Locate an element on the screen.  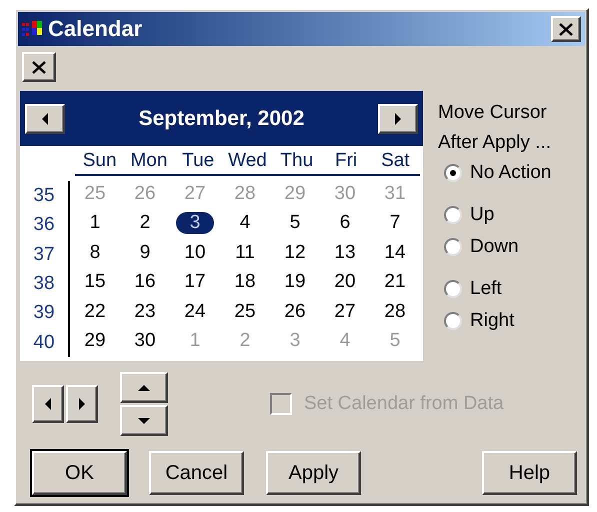
day-cell: 26 is located at coordinates (295, 311).